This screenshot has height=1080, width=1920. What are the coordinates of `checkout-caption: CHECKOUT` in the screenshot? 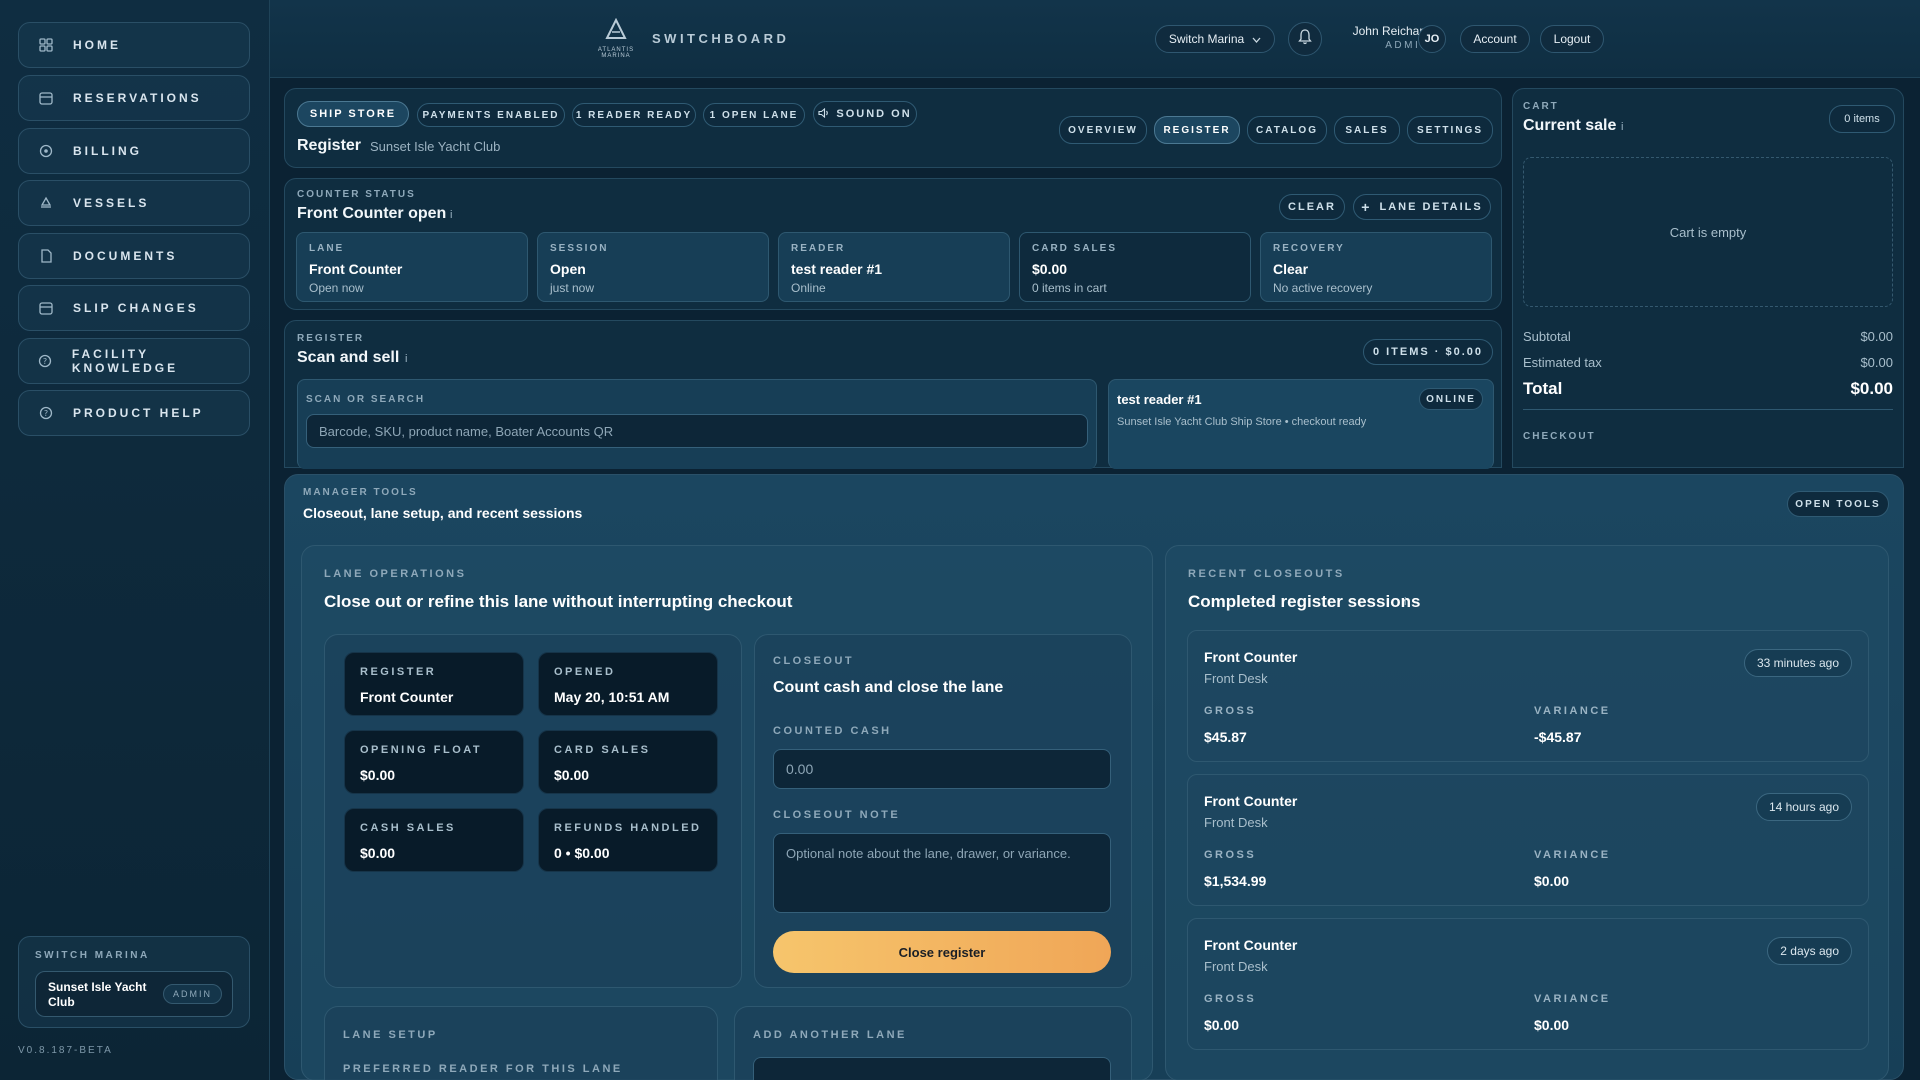 It's located at (1559, 436).